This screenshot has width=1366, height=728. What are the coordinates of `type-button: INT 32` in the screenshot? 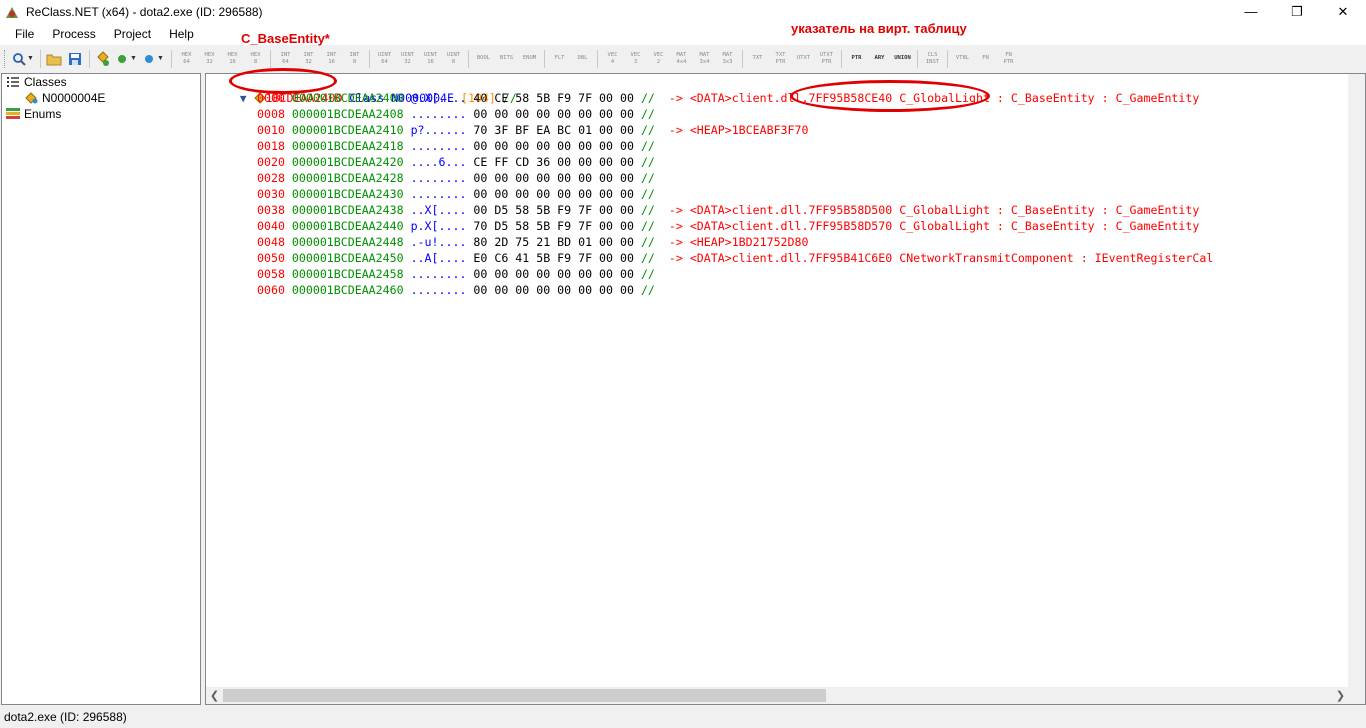 It's located at (308, 59).